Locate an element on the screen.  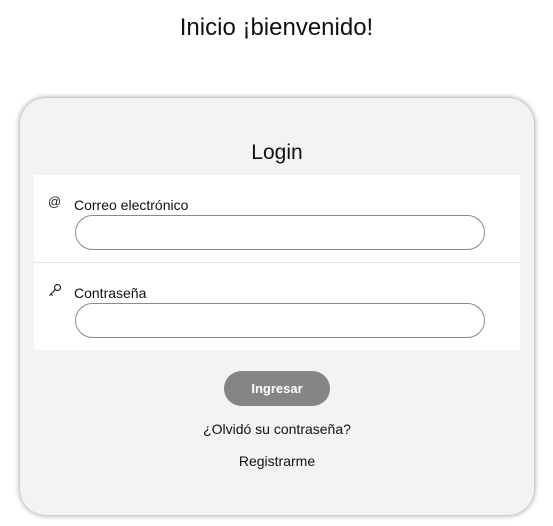
password-field is located at coordinates (280, 320).